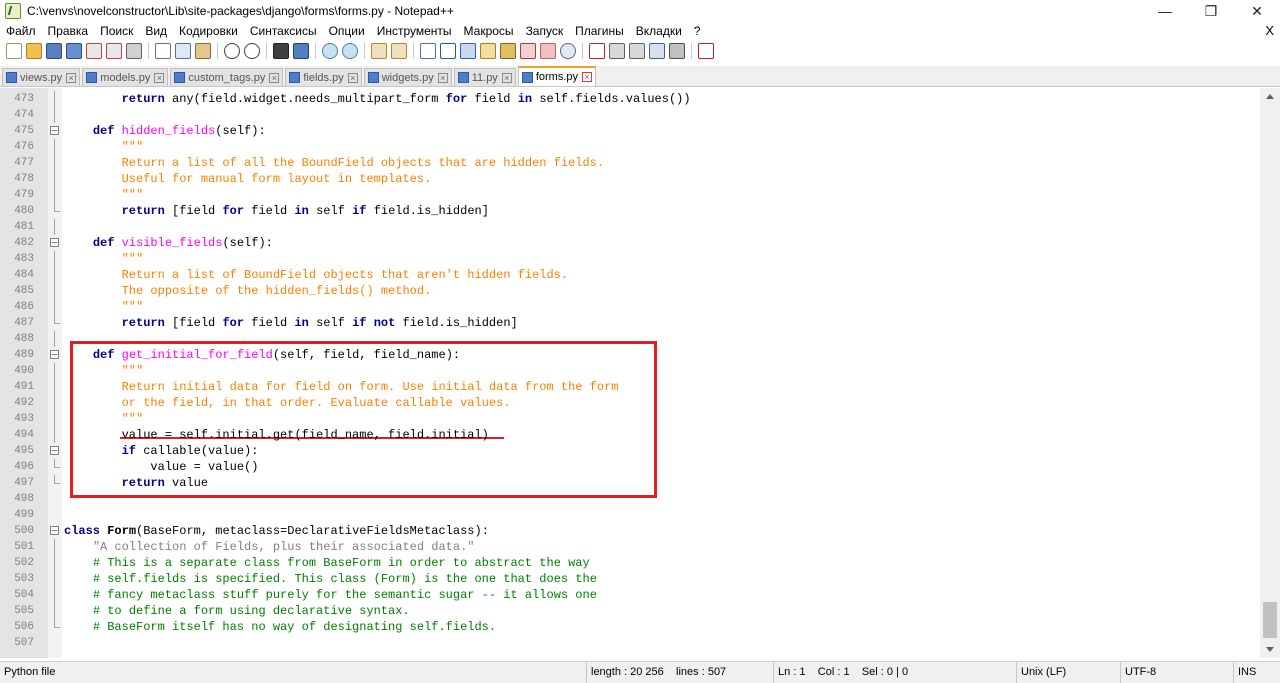 The height and width of the screenshot is (683, 1280). What do you see at coordinates (1165, 11) in the screenshot?
I see `minimize-button: —` at bounding box center [1165, 11].